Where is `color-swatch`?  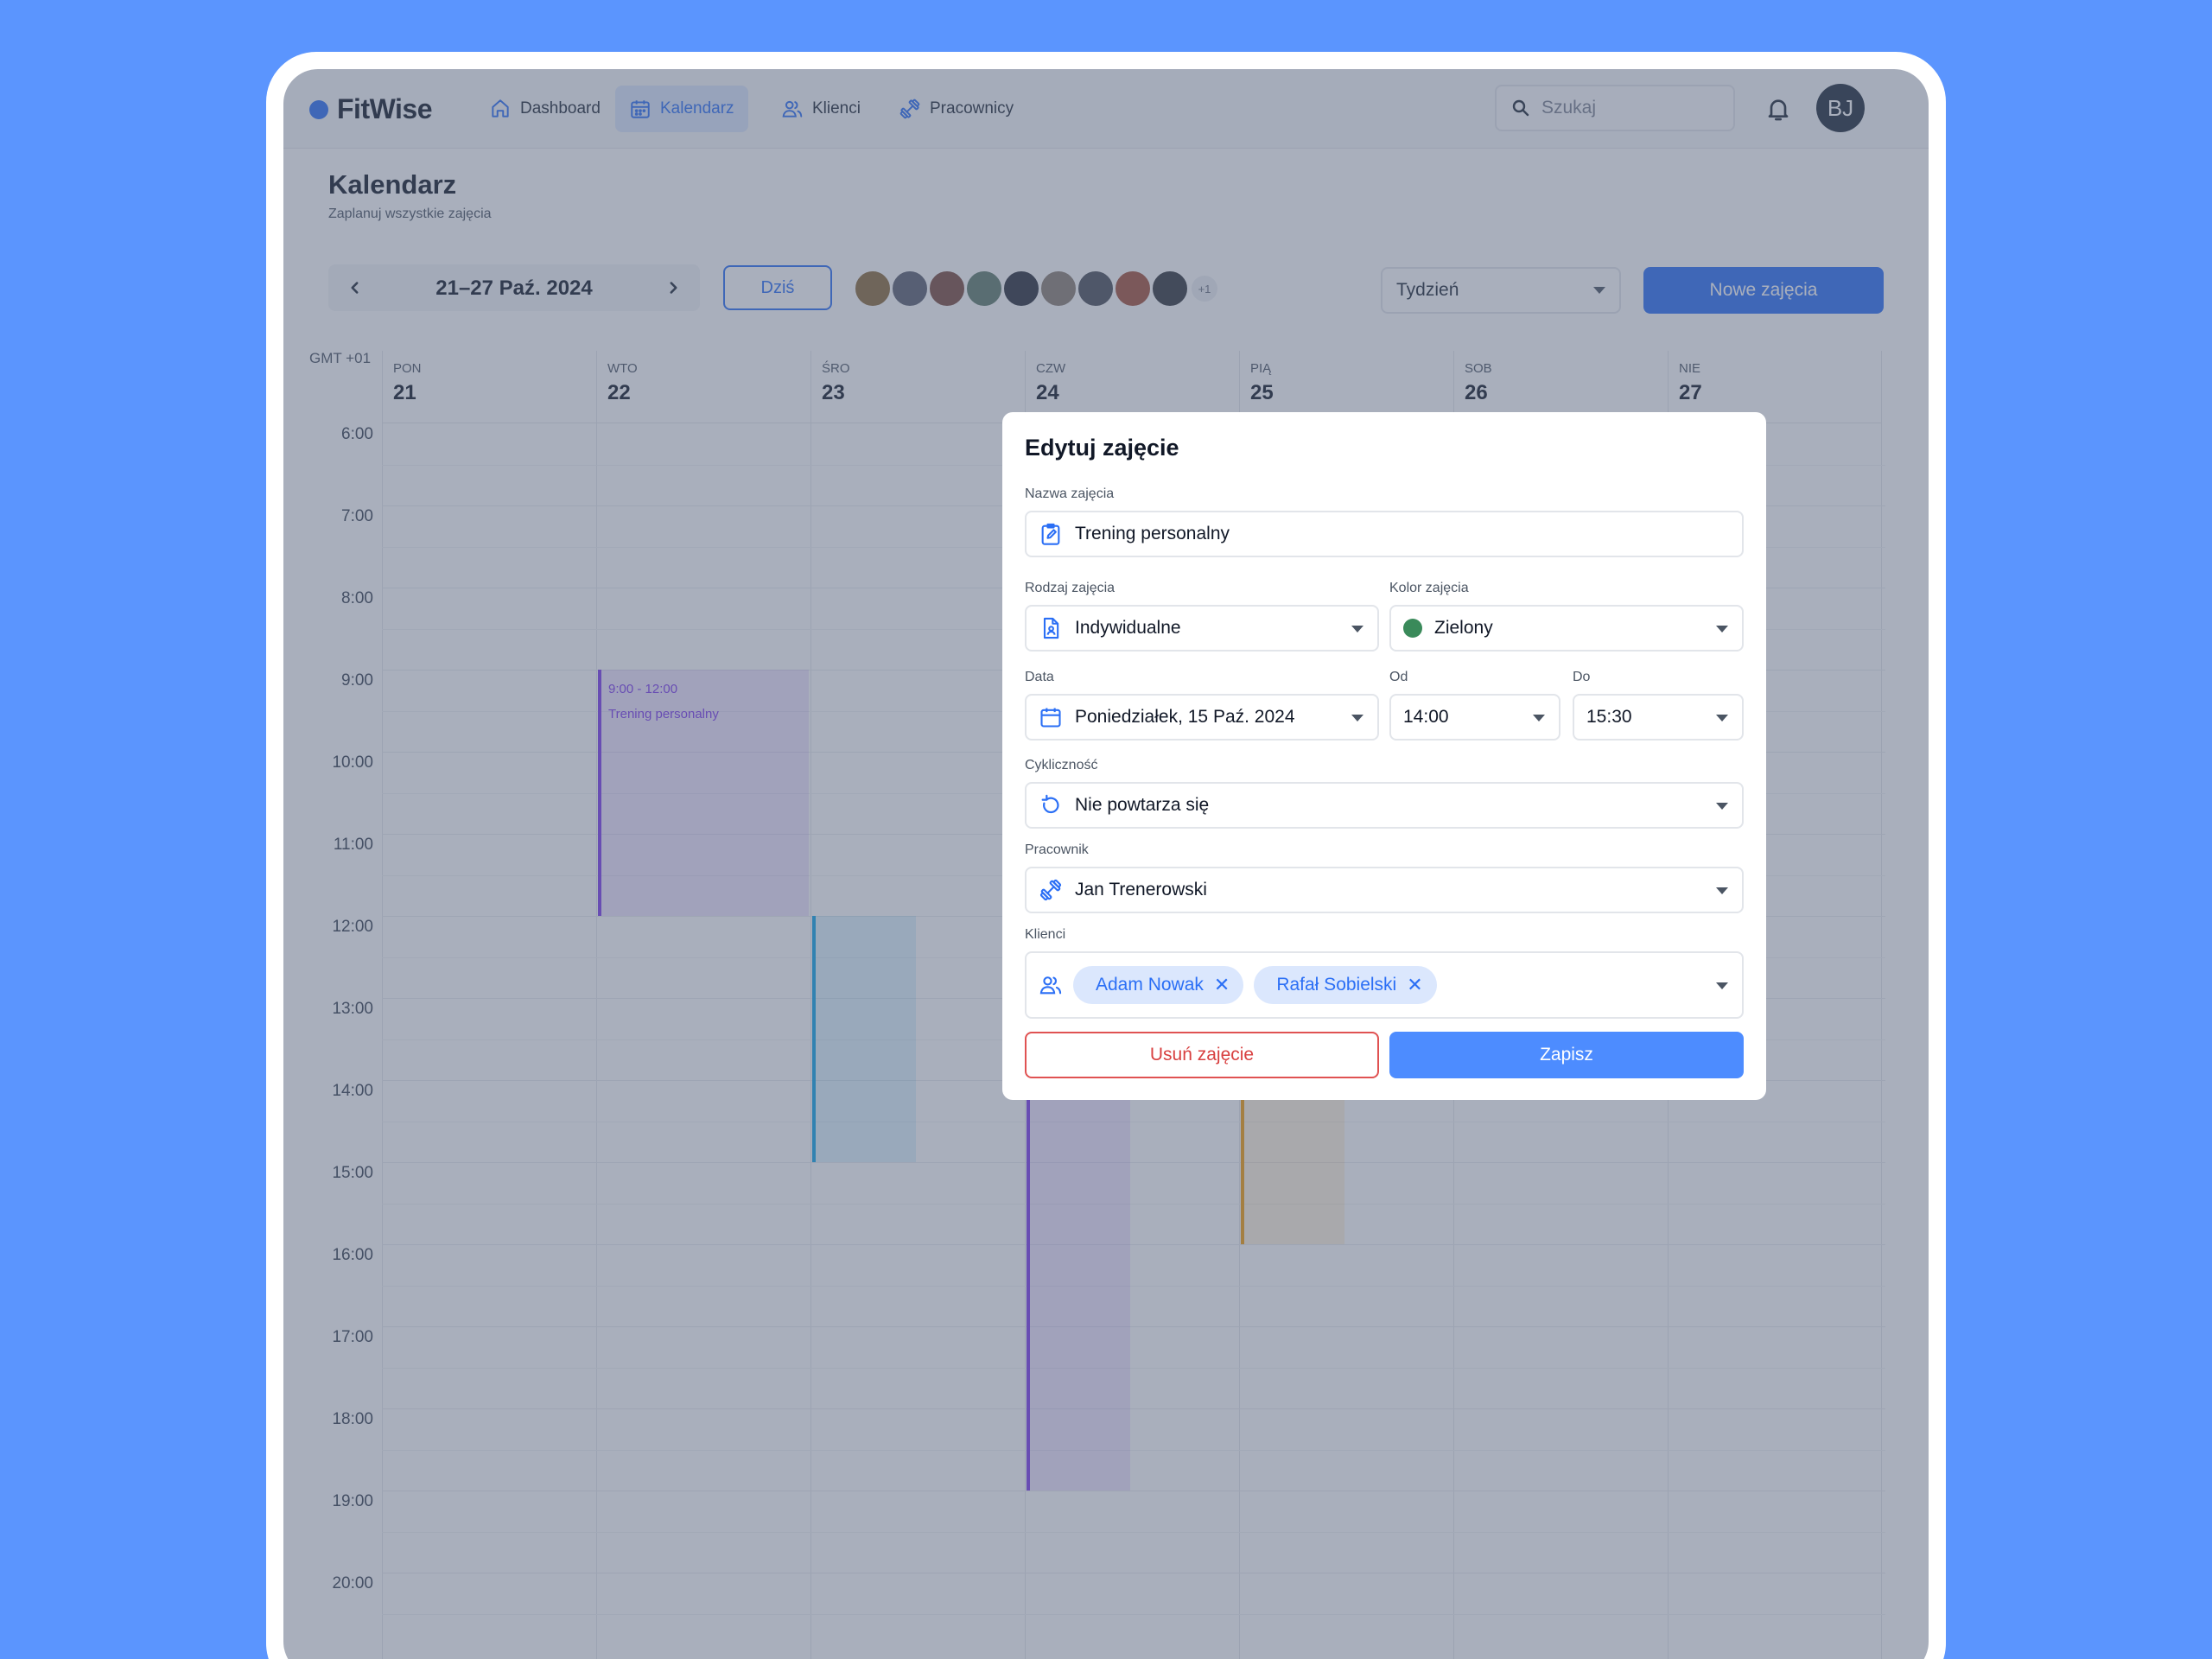 color-swatch is located at coordinates (1412, 628).